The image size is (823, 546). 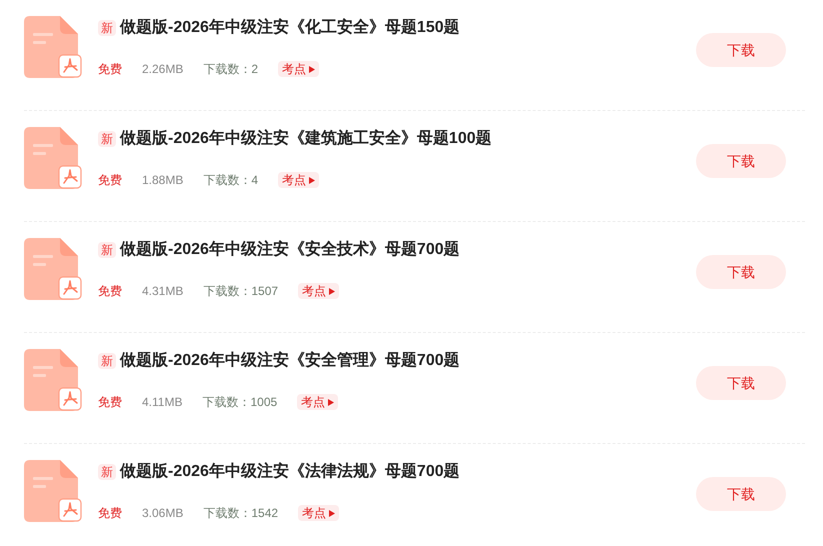 I want to click on file-title: 做题版-2026年中级注安《化工安全》母题150题, so click(x=290, y=28).